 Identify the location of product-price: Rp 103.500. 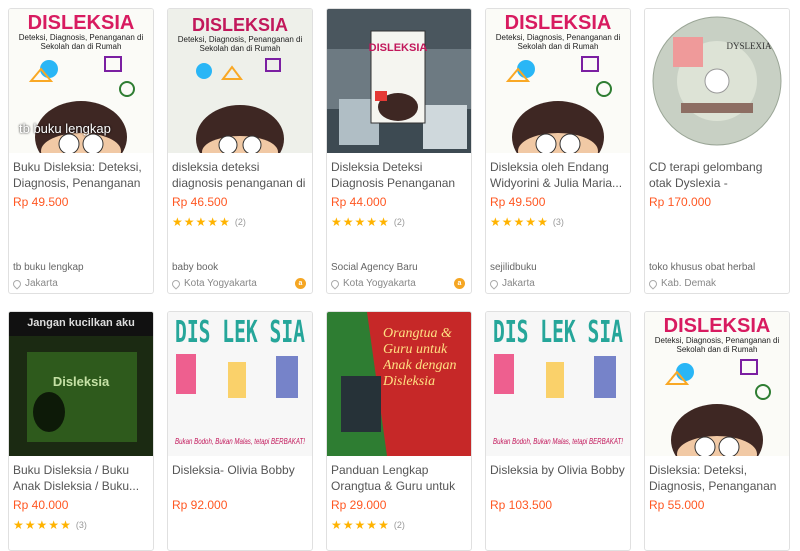
(521, 505).